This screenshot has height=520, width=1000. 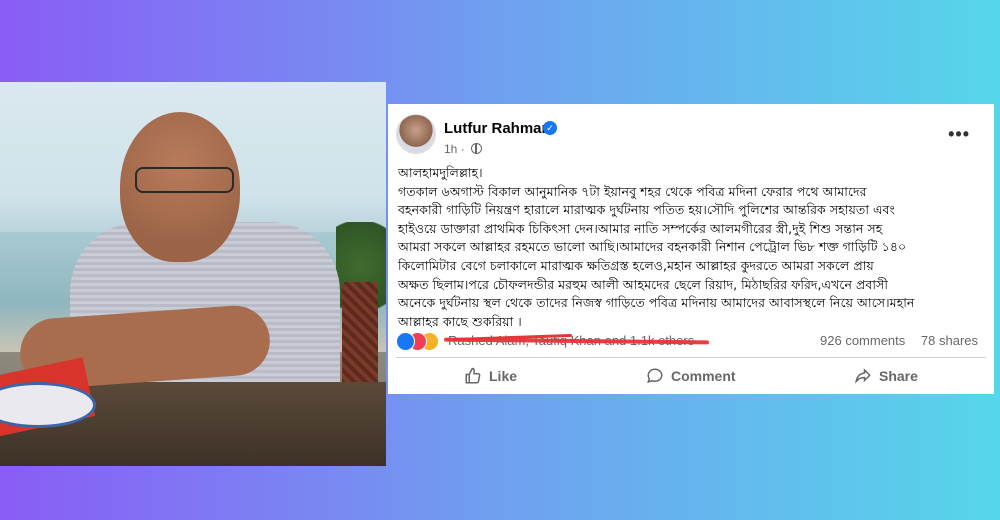 I want to click on divider, so click(x=691, y=357).